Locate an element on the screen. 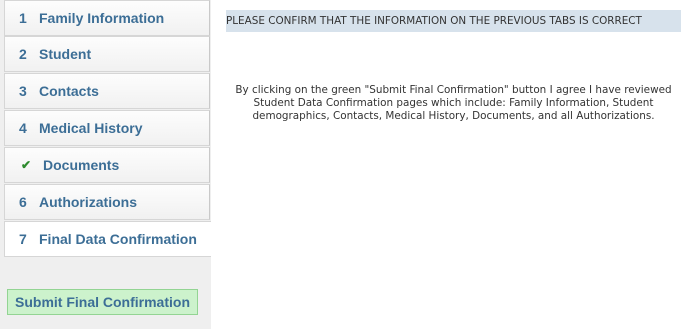 The width and height of the screenshot is (681, 329). tab-number: 3 is located at coordinates (23, 91).